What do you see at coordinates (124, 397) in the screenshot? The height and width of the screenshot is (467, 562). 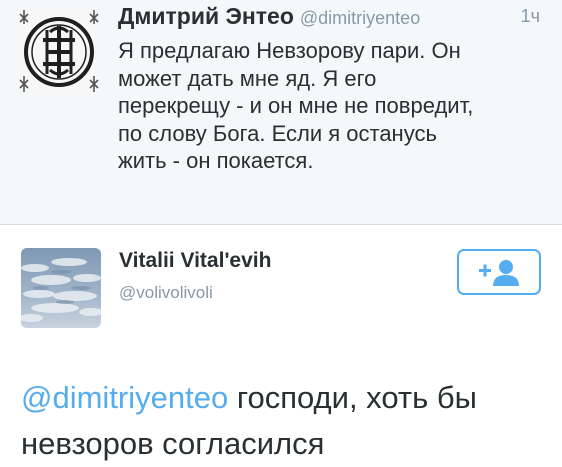 I see `mention-link: @dimitriyenteo` at bounding box center [124, 397].